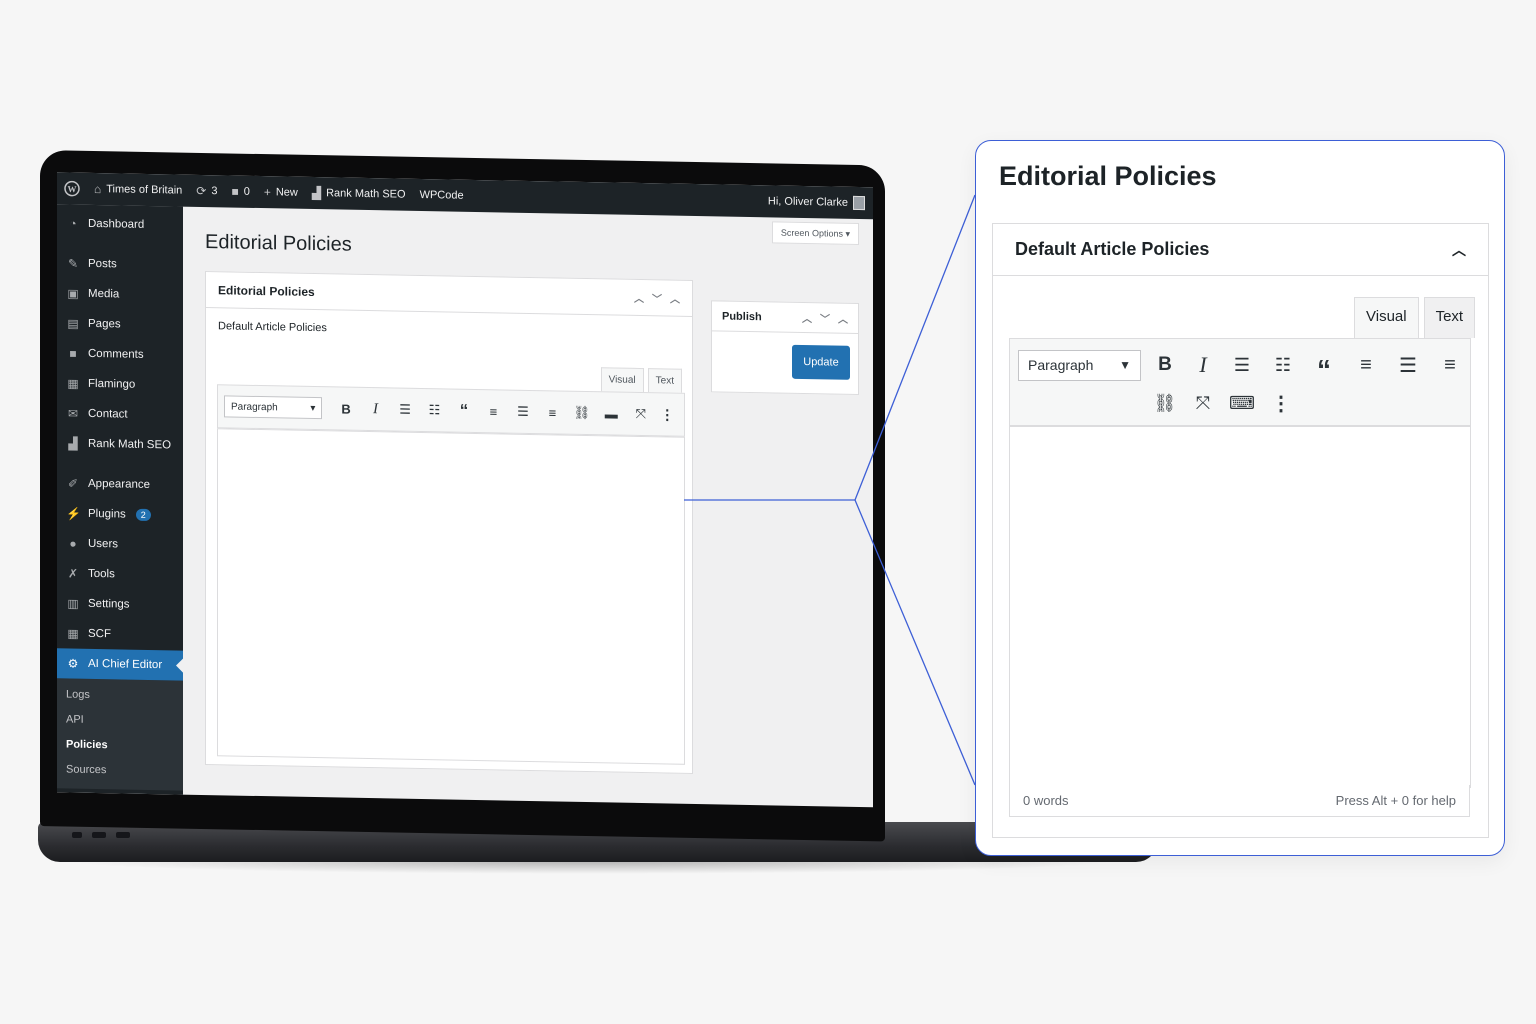 This screenshot has height=1024, width=1536. I want to click on keyboard-icon: ⌨, so click(1242, 402).